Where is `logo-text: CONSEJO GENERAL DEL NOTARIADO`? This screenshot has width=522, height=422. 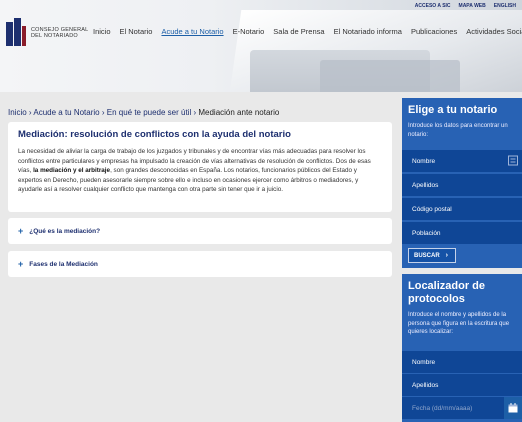 logo-text: CONSEJO GENERAL DEL NOTARIADO is located at coordinates (60, 33).